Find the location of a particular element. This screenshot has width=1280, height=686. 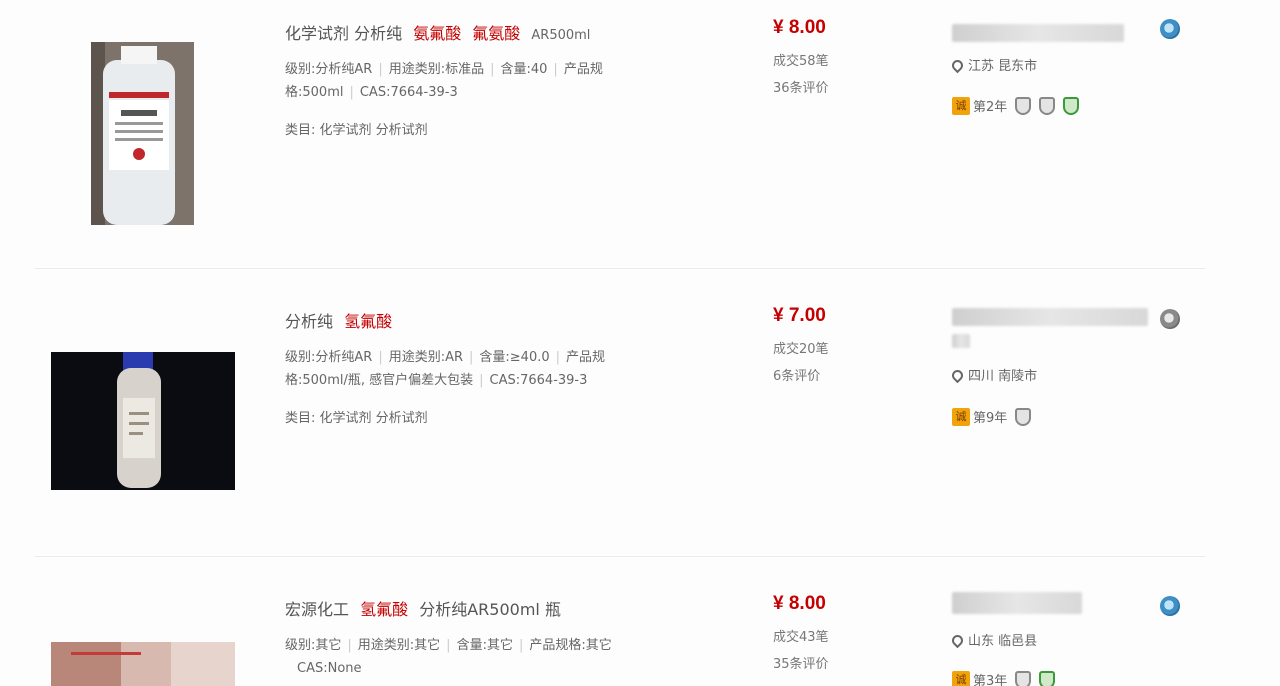

product-title: 化学试剂 分析纯 氨氟酸 氟氨酸 AR500ml is located at coordinates (437, 32).